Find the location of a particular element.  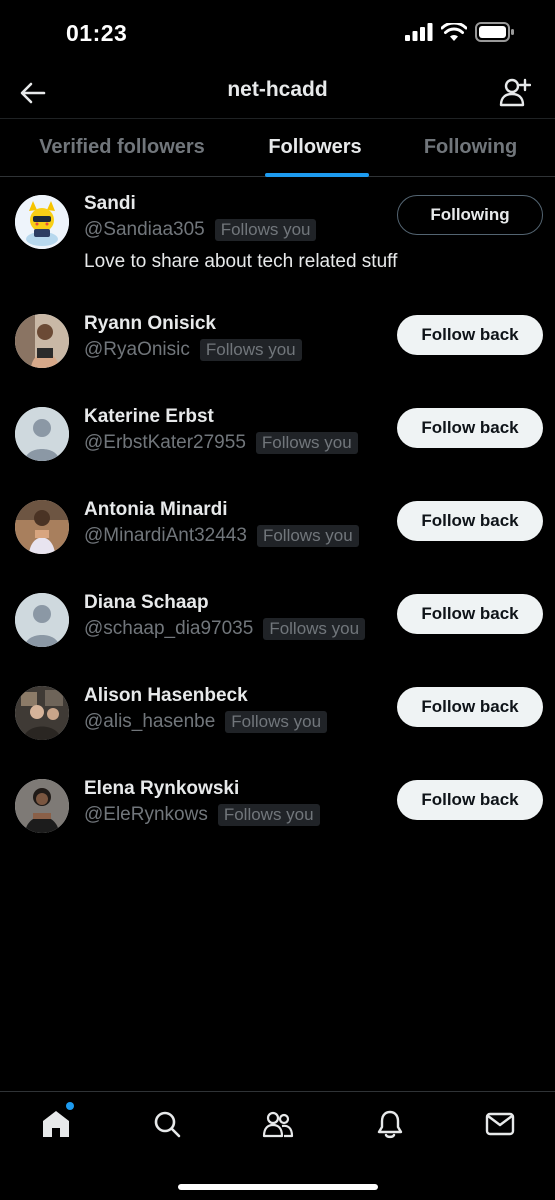

nav-communities is located at coordinates (278, 1124).